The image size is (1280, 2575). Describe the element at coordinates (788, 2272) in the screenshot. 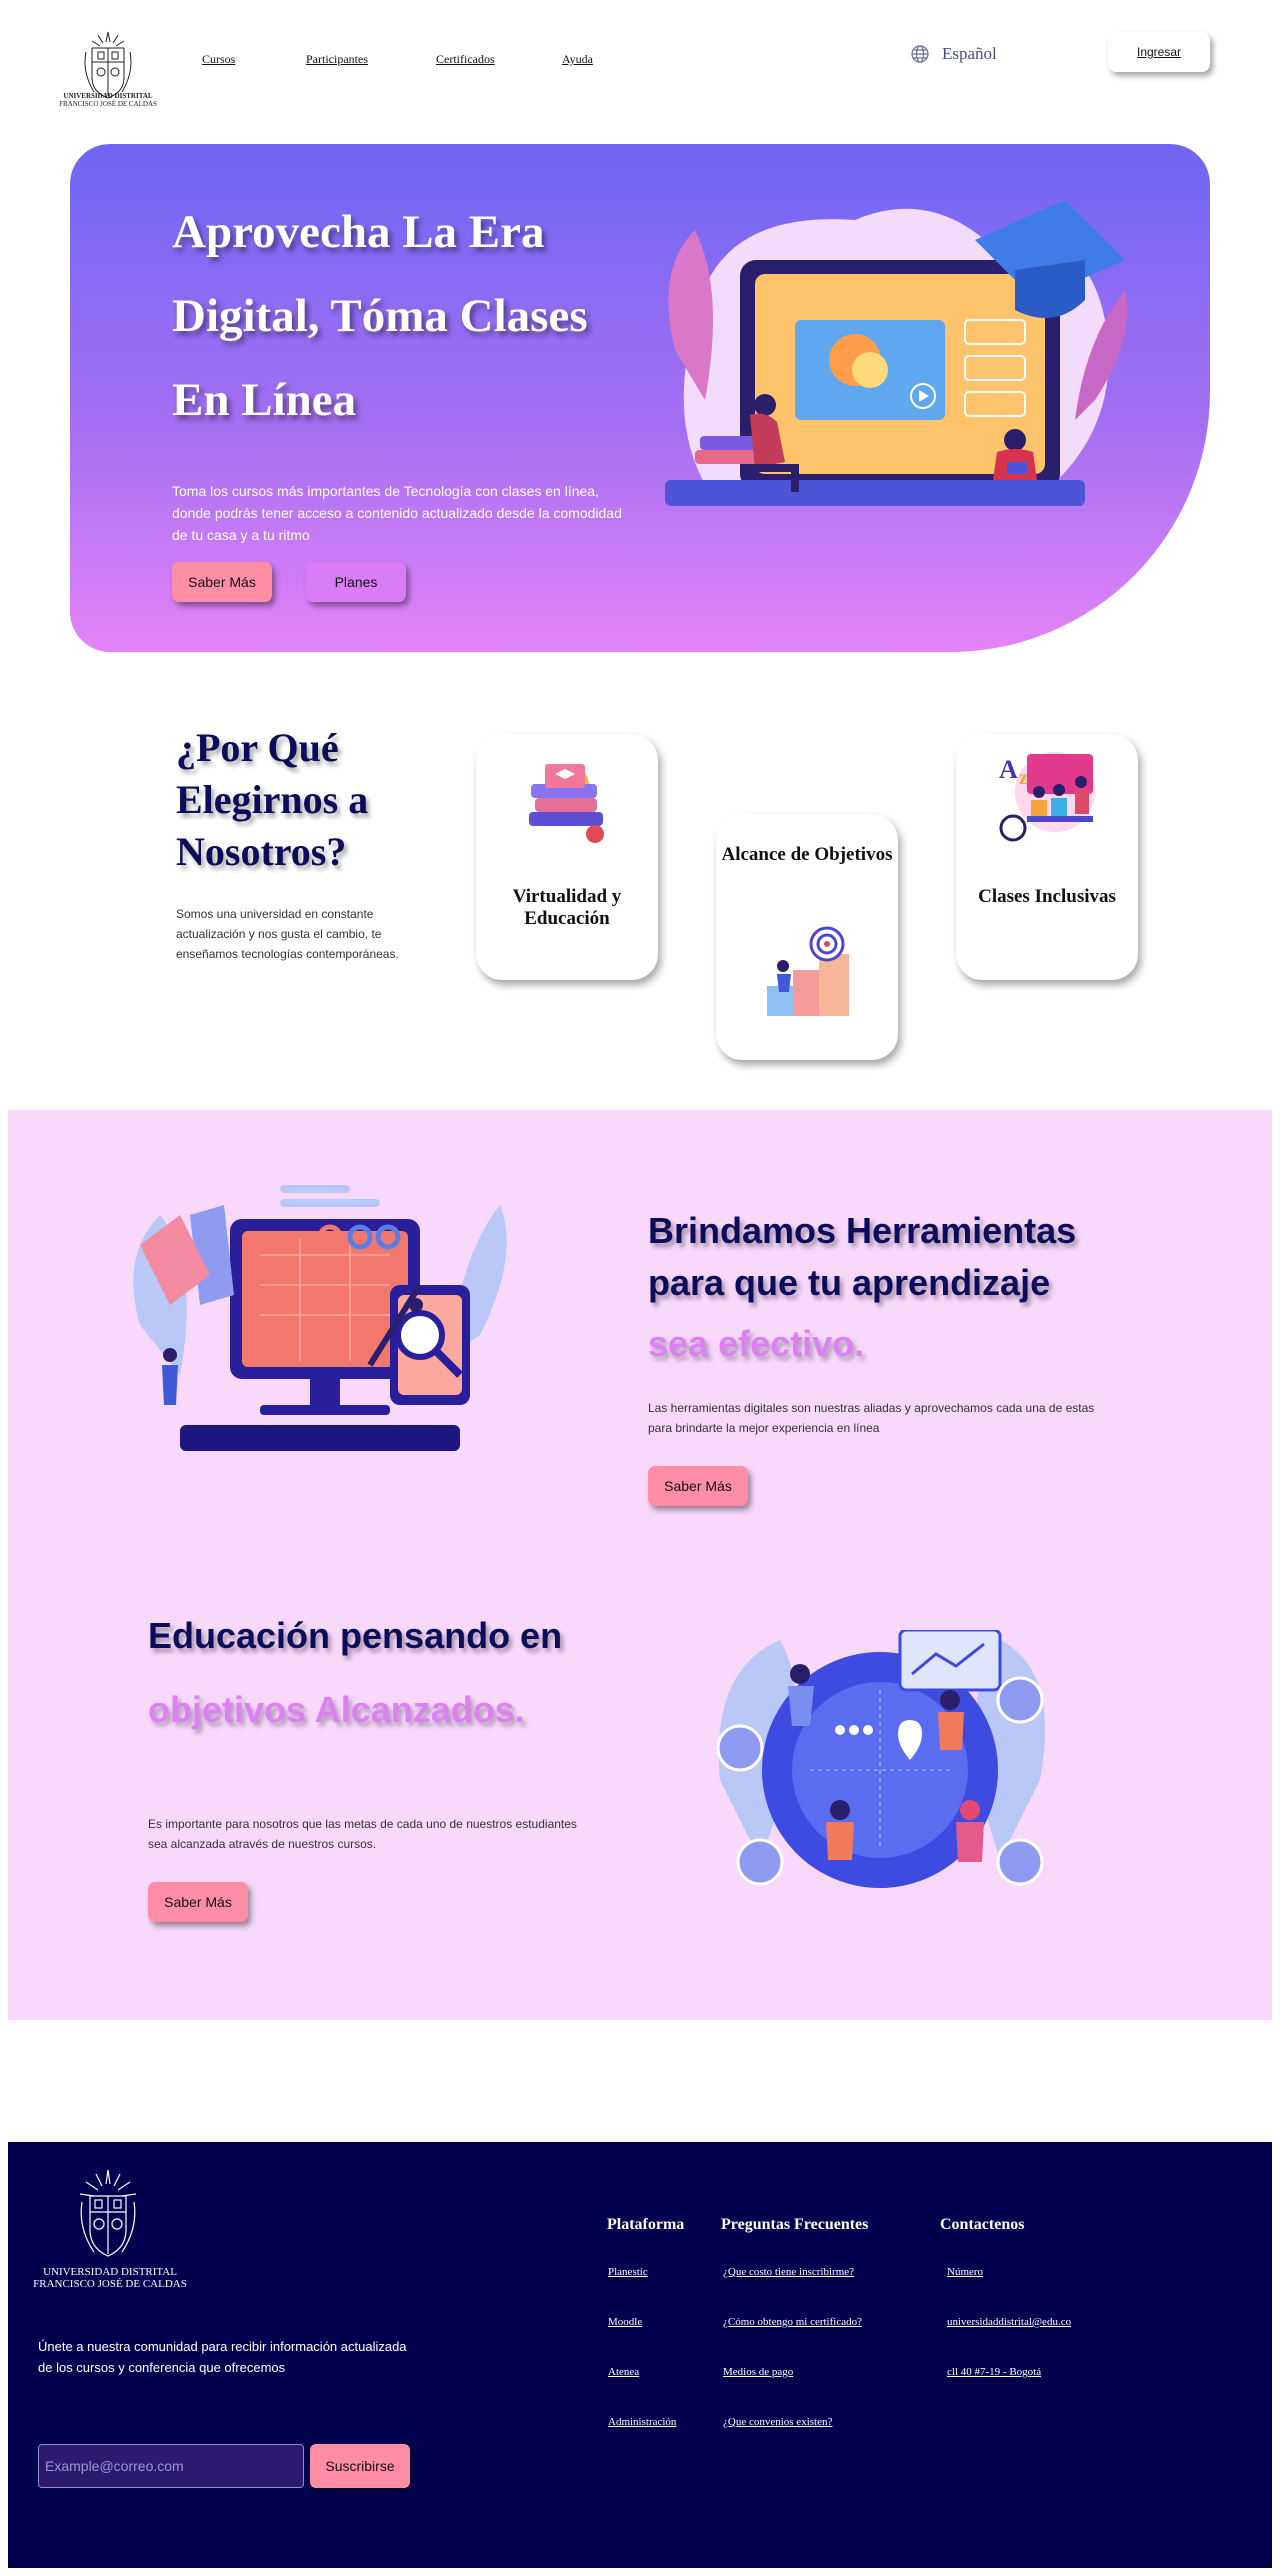

I see `footer-link-cost: ¿Que costo tiene inscribirme?` at that location.